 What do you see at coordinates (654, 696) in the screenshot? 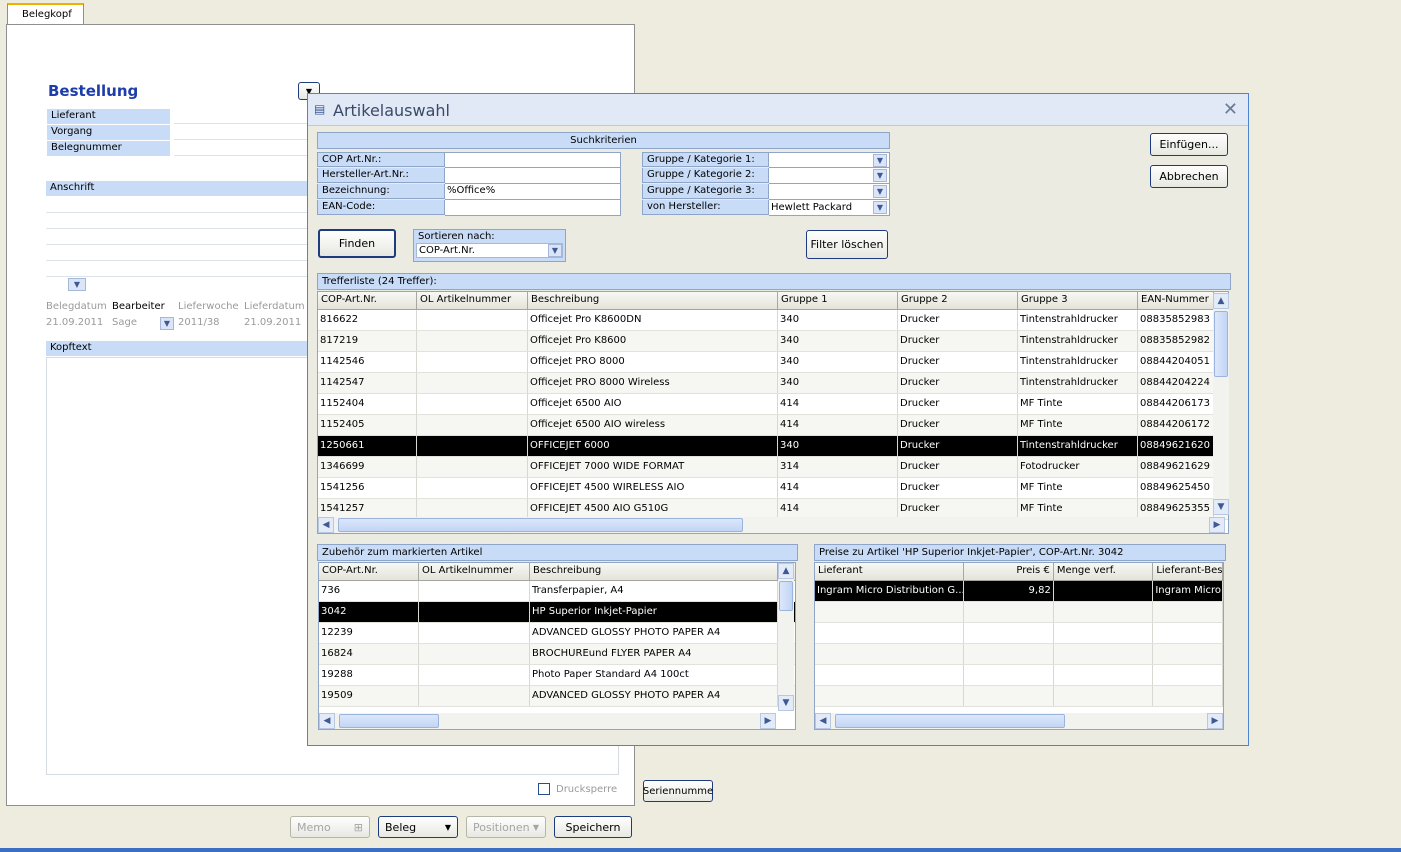
I see `table-cell: ADVANCED GLOSSY PHOTO PAPER A4` at bounding box center [654, 696].